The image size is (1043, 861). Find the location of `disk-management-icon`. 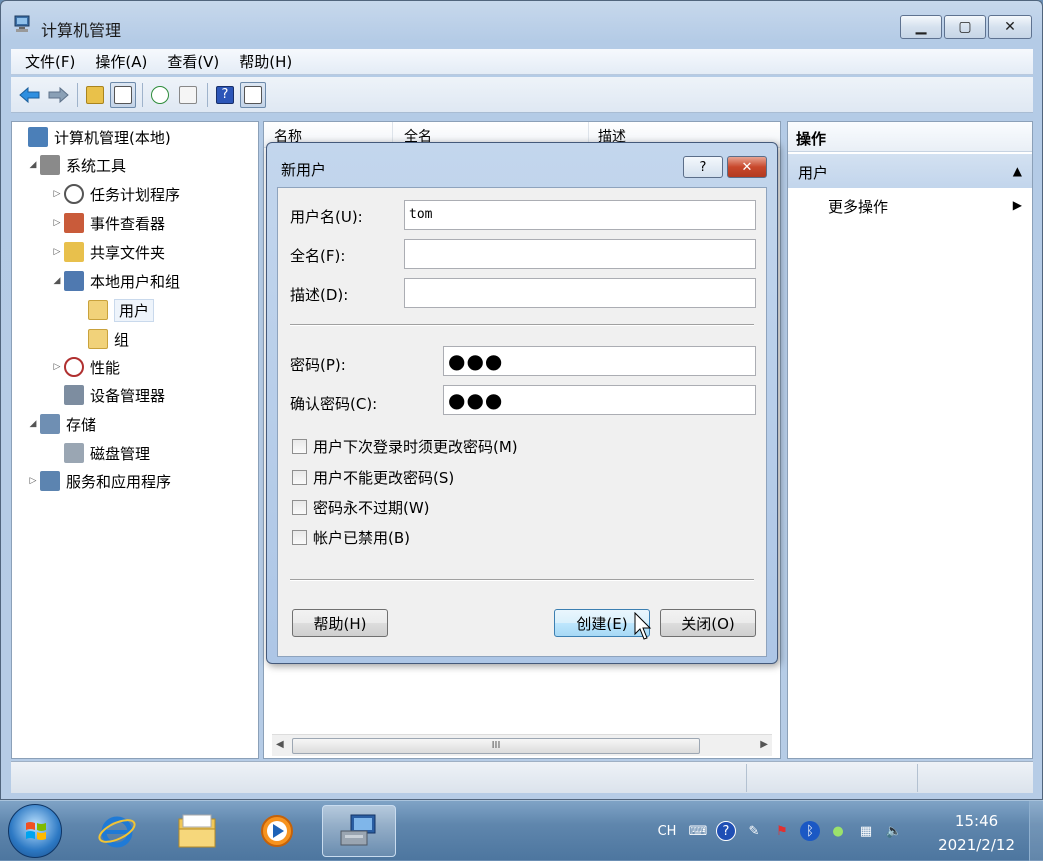

disk-management-icon is located at coordinates (74, 453).